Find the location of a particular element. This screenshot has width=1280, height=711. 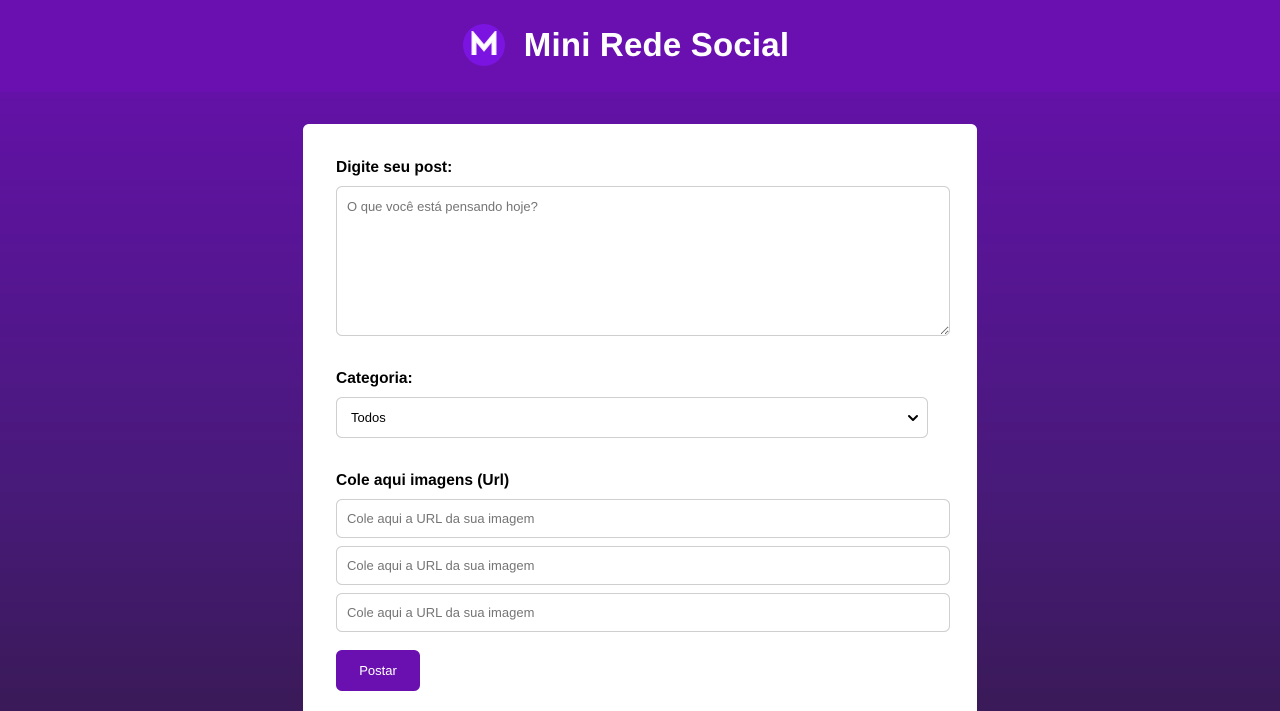

images-label: Cole aqui imagens (Url) is located at coordinates (423, 480).